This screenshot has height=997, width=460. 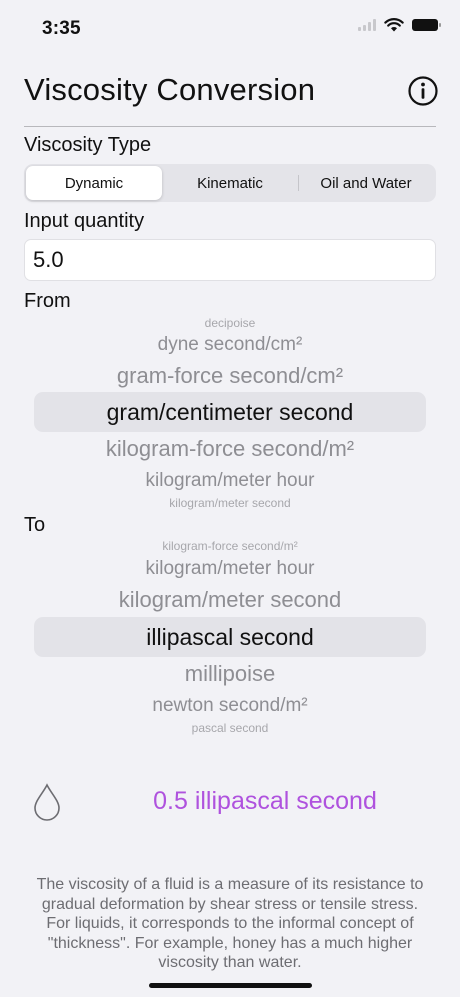 What do you see at coordinates (47, 802) in the screenshot?
I see `drop-icon` at bounding box center [47, 802].